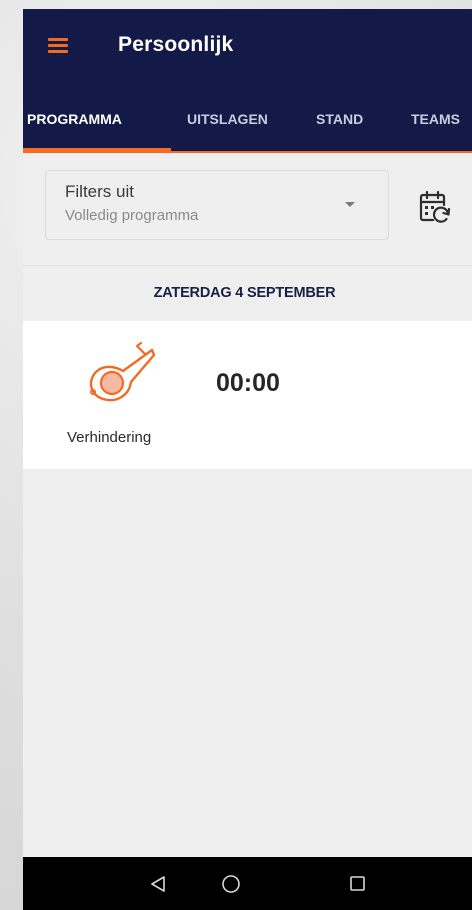 This screenshot has width=472, height=910. I want to click on nav-back-icon, so click(158, 884).